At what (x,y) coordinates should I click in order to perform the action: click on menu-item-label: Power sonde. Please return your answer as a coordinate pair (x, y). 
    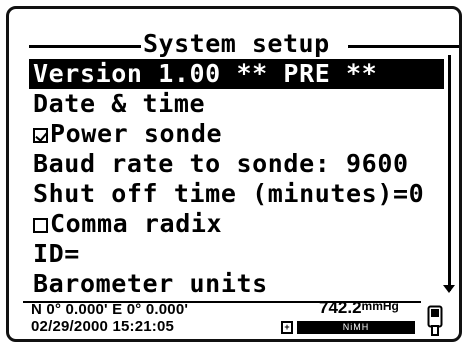
    Looking at the image, I should click on (136, 133).